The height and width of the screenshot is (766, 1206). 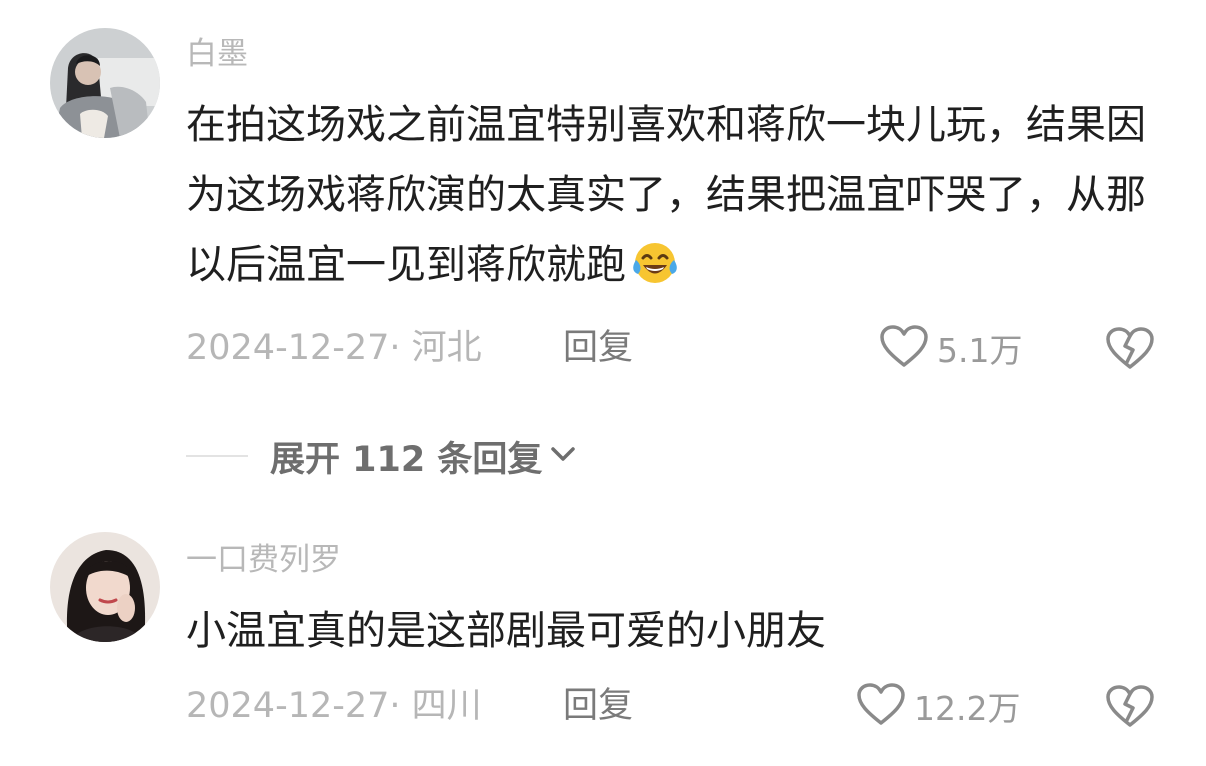 What do you see at coordinates (655, 273) in the screenshot?
I see `face-with-tears-of-joy-icon` at bounding box center [655, 273].